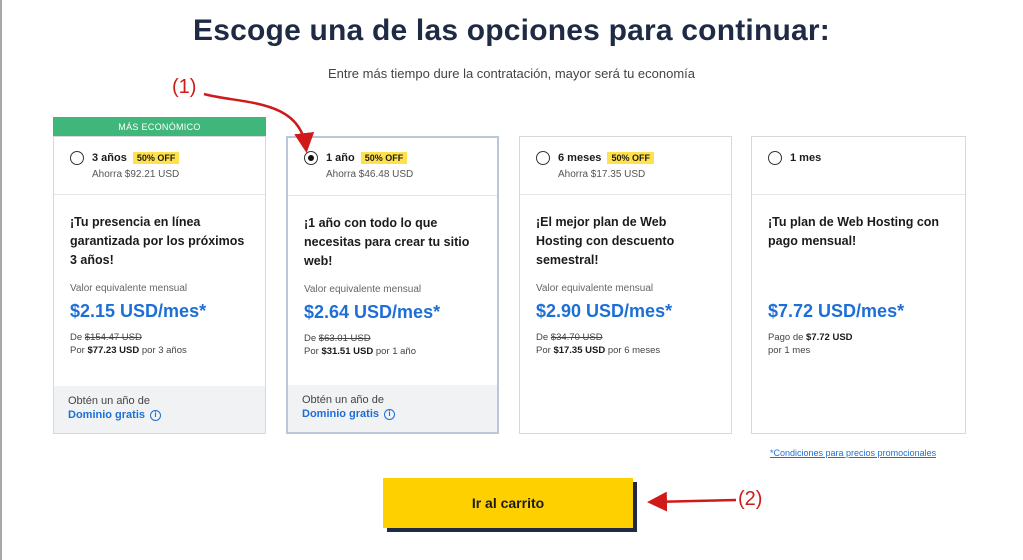 Image resolution: width=1023 pixels, height=560 pixels. I want to click on arrow-to-1-year-radio, so click(259, 122).